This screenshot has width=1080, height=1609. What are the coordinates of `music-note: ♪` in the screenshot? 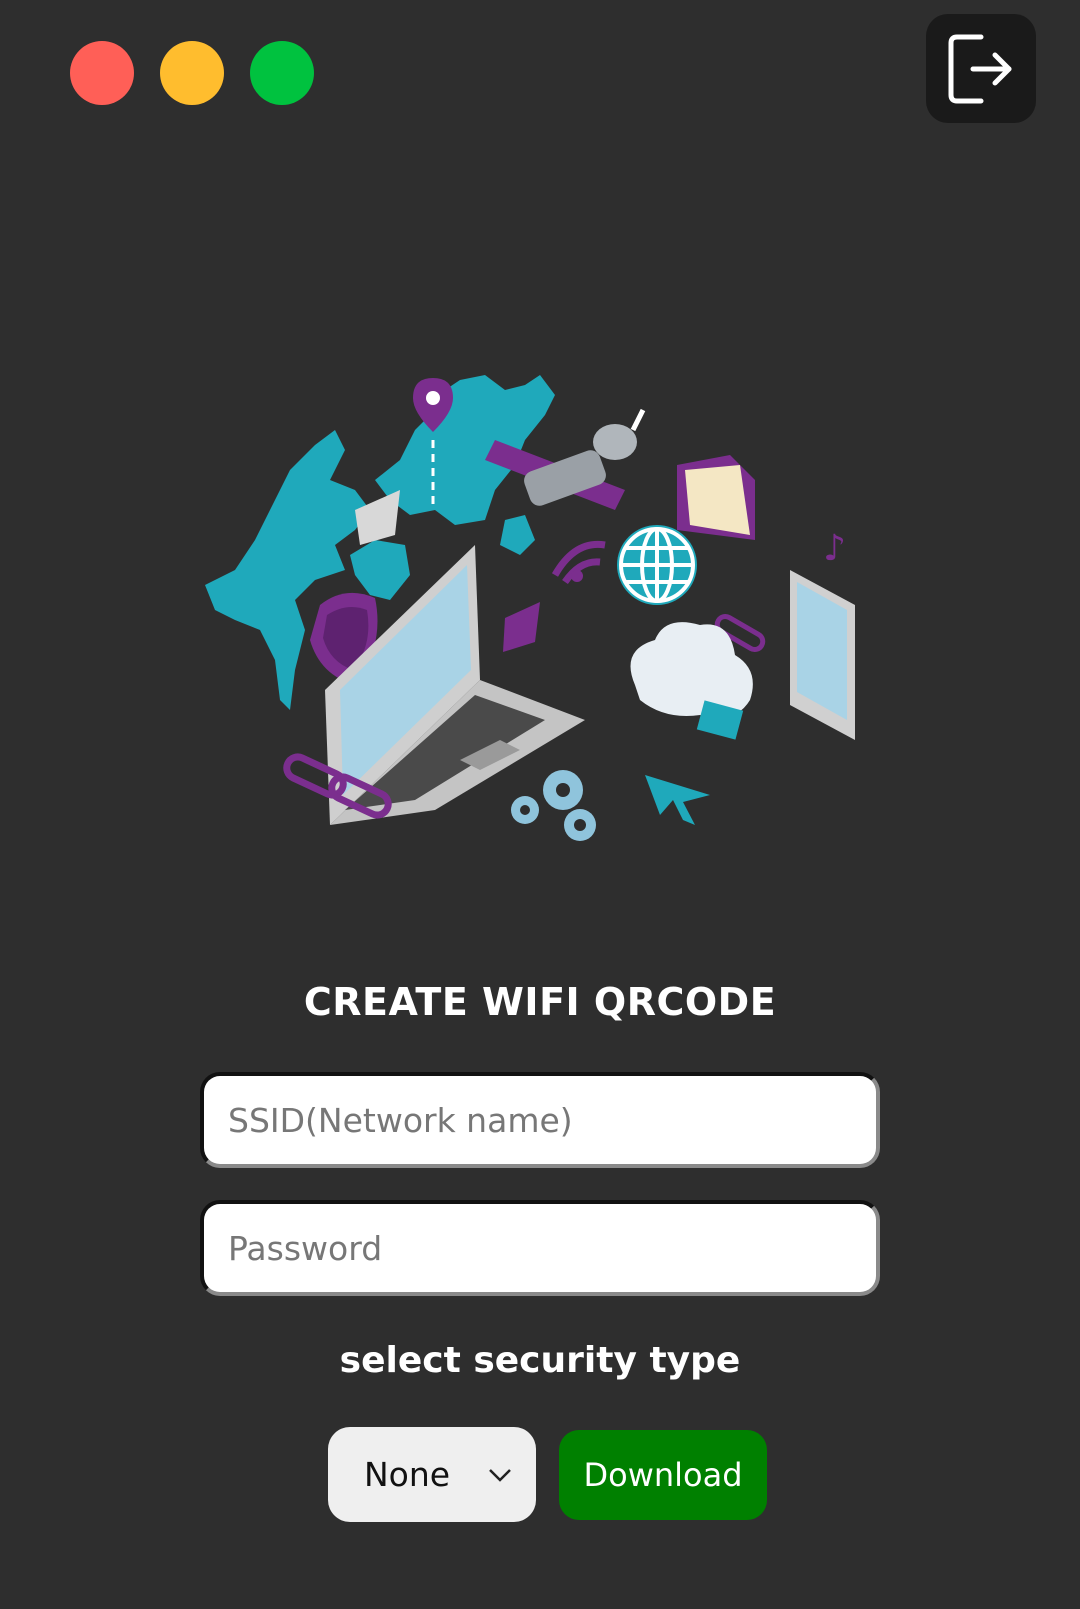 It's located at (834, 548).